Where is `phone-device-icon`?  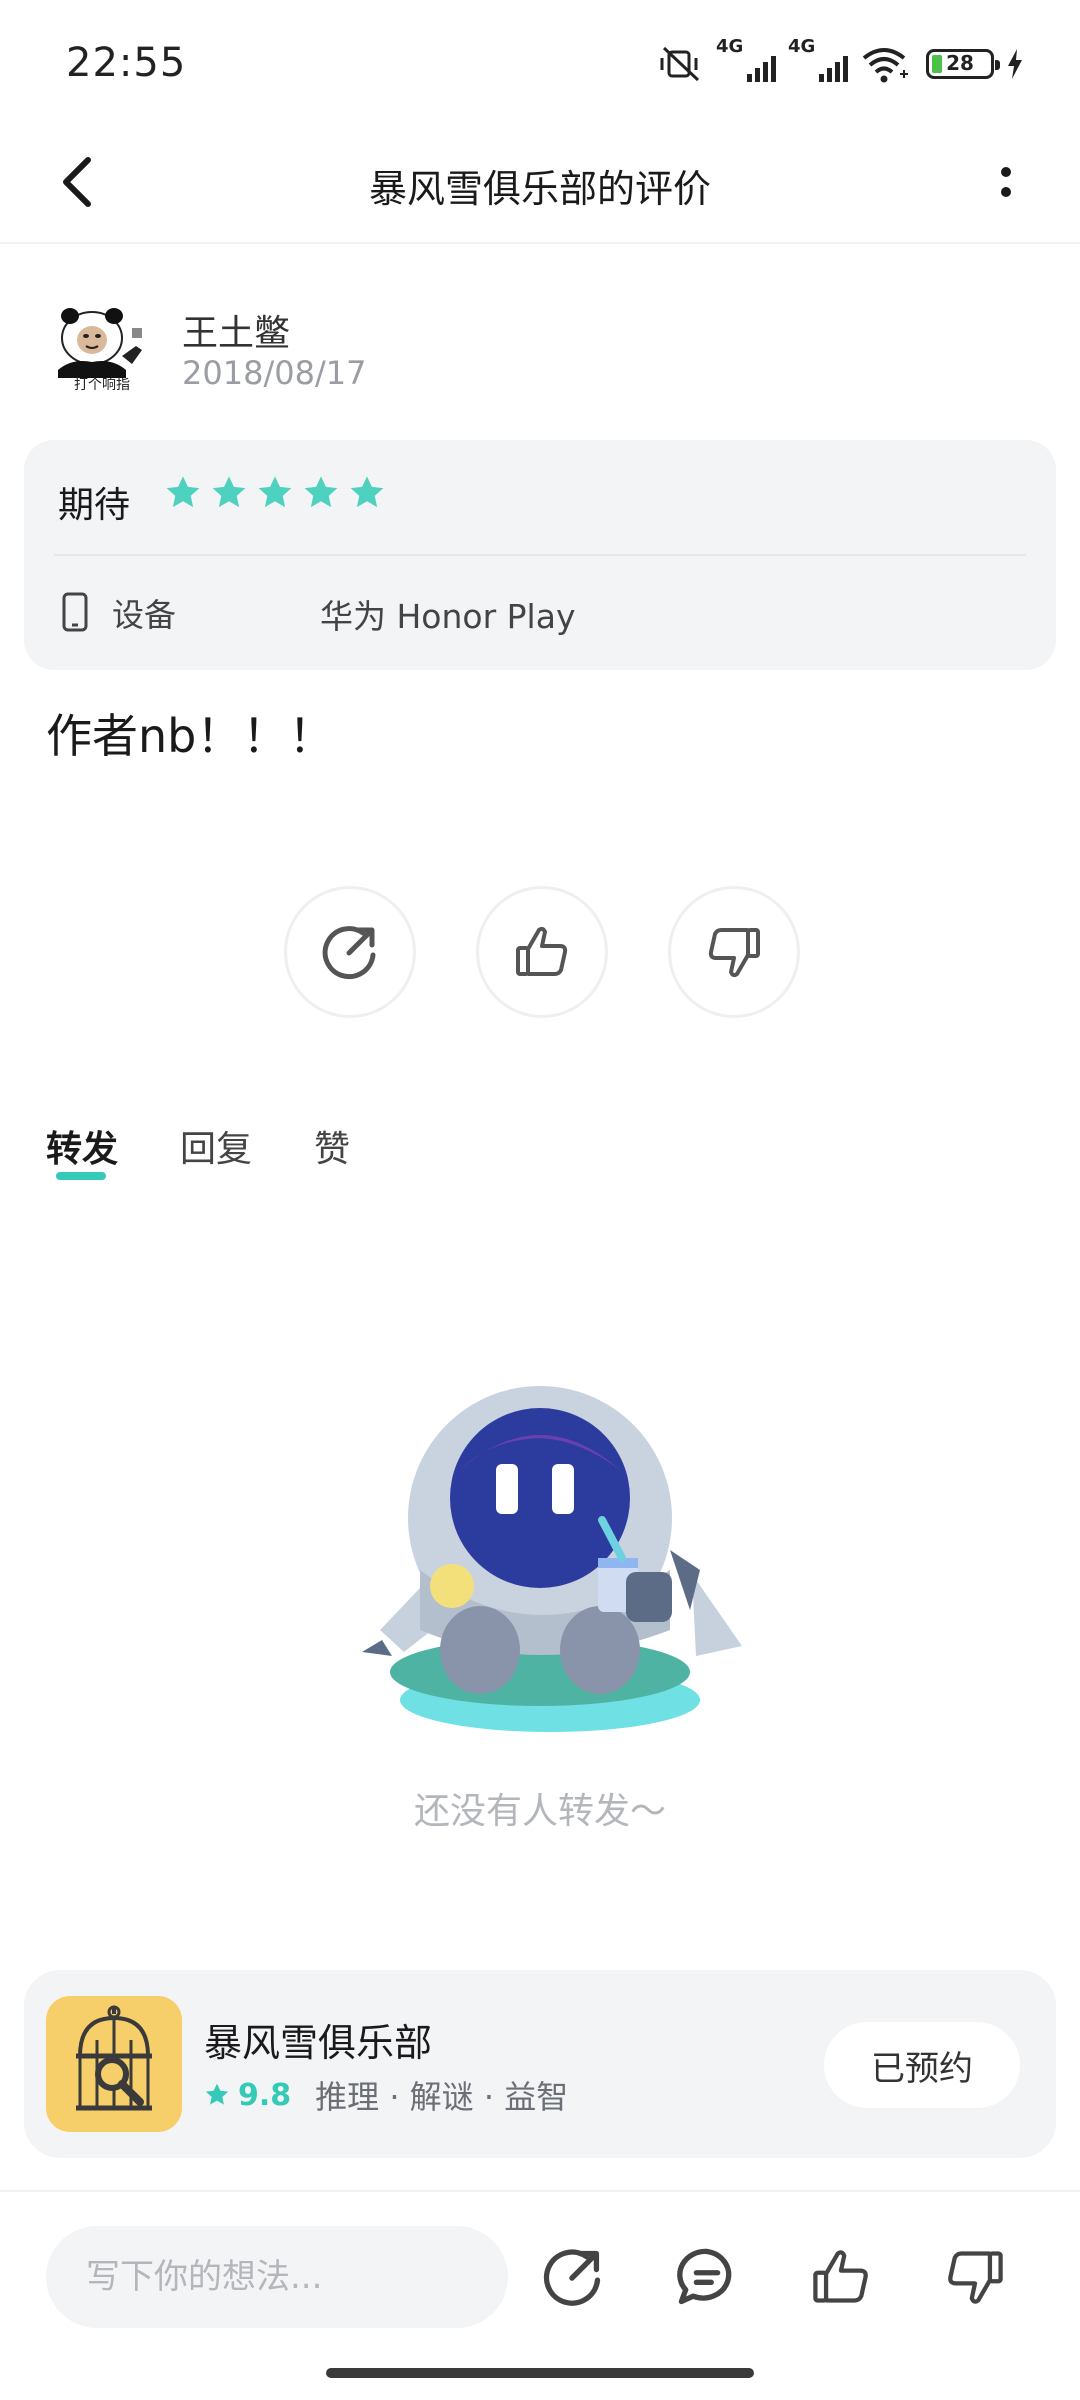
phone-device-icon is located at coordinates (75, 612).